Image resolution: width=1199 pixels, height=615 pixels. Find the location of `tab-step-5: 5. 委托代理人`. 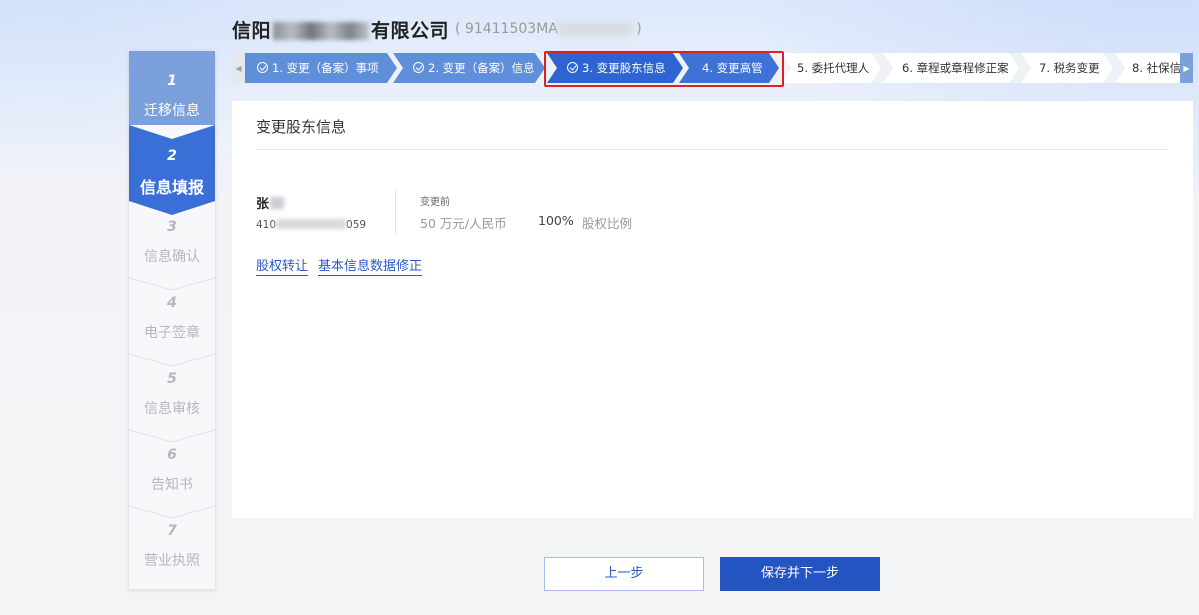

tab-step-5: 5. 委托代理人 is located at coordinates (831, 68).